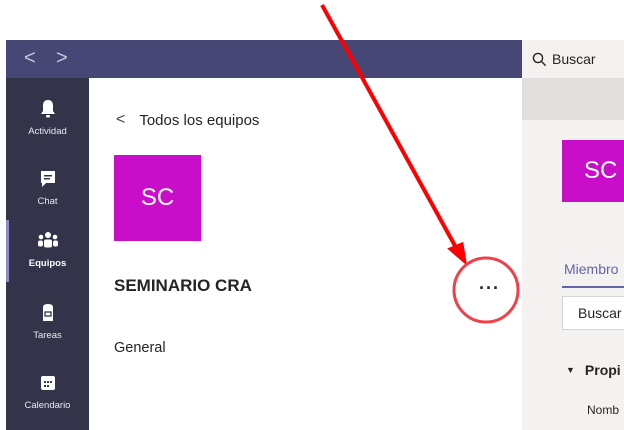 Image resolution: width=624 pixels, height=430 pixels. I want to click on annotation-arrow, so click(390, 129).